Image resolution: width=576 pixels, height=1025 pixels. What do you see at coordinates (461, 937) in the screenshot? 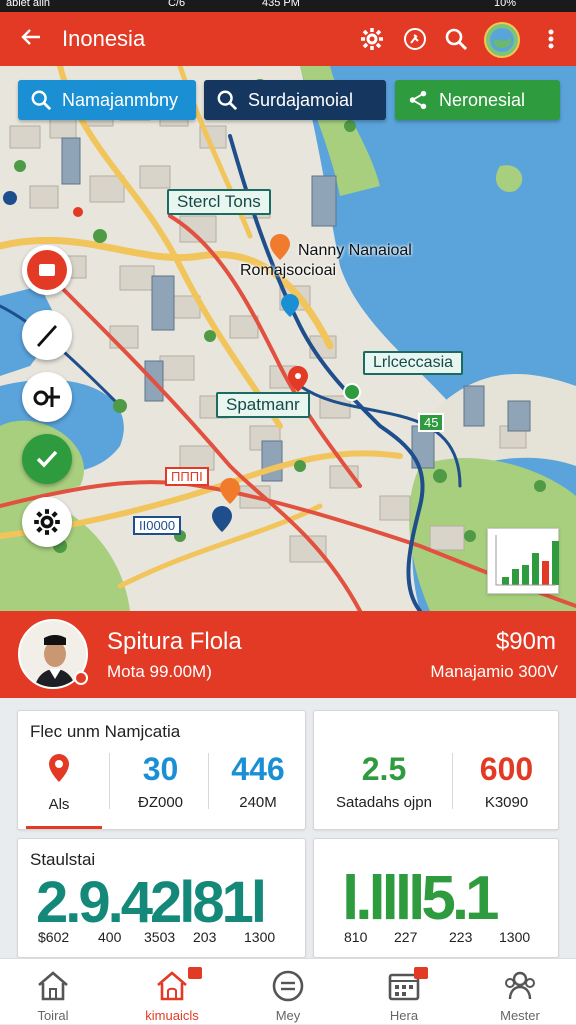
I see `figure-label: 223` at bounding box center [461, 937].